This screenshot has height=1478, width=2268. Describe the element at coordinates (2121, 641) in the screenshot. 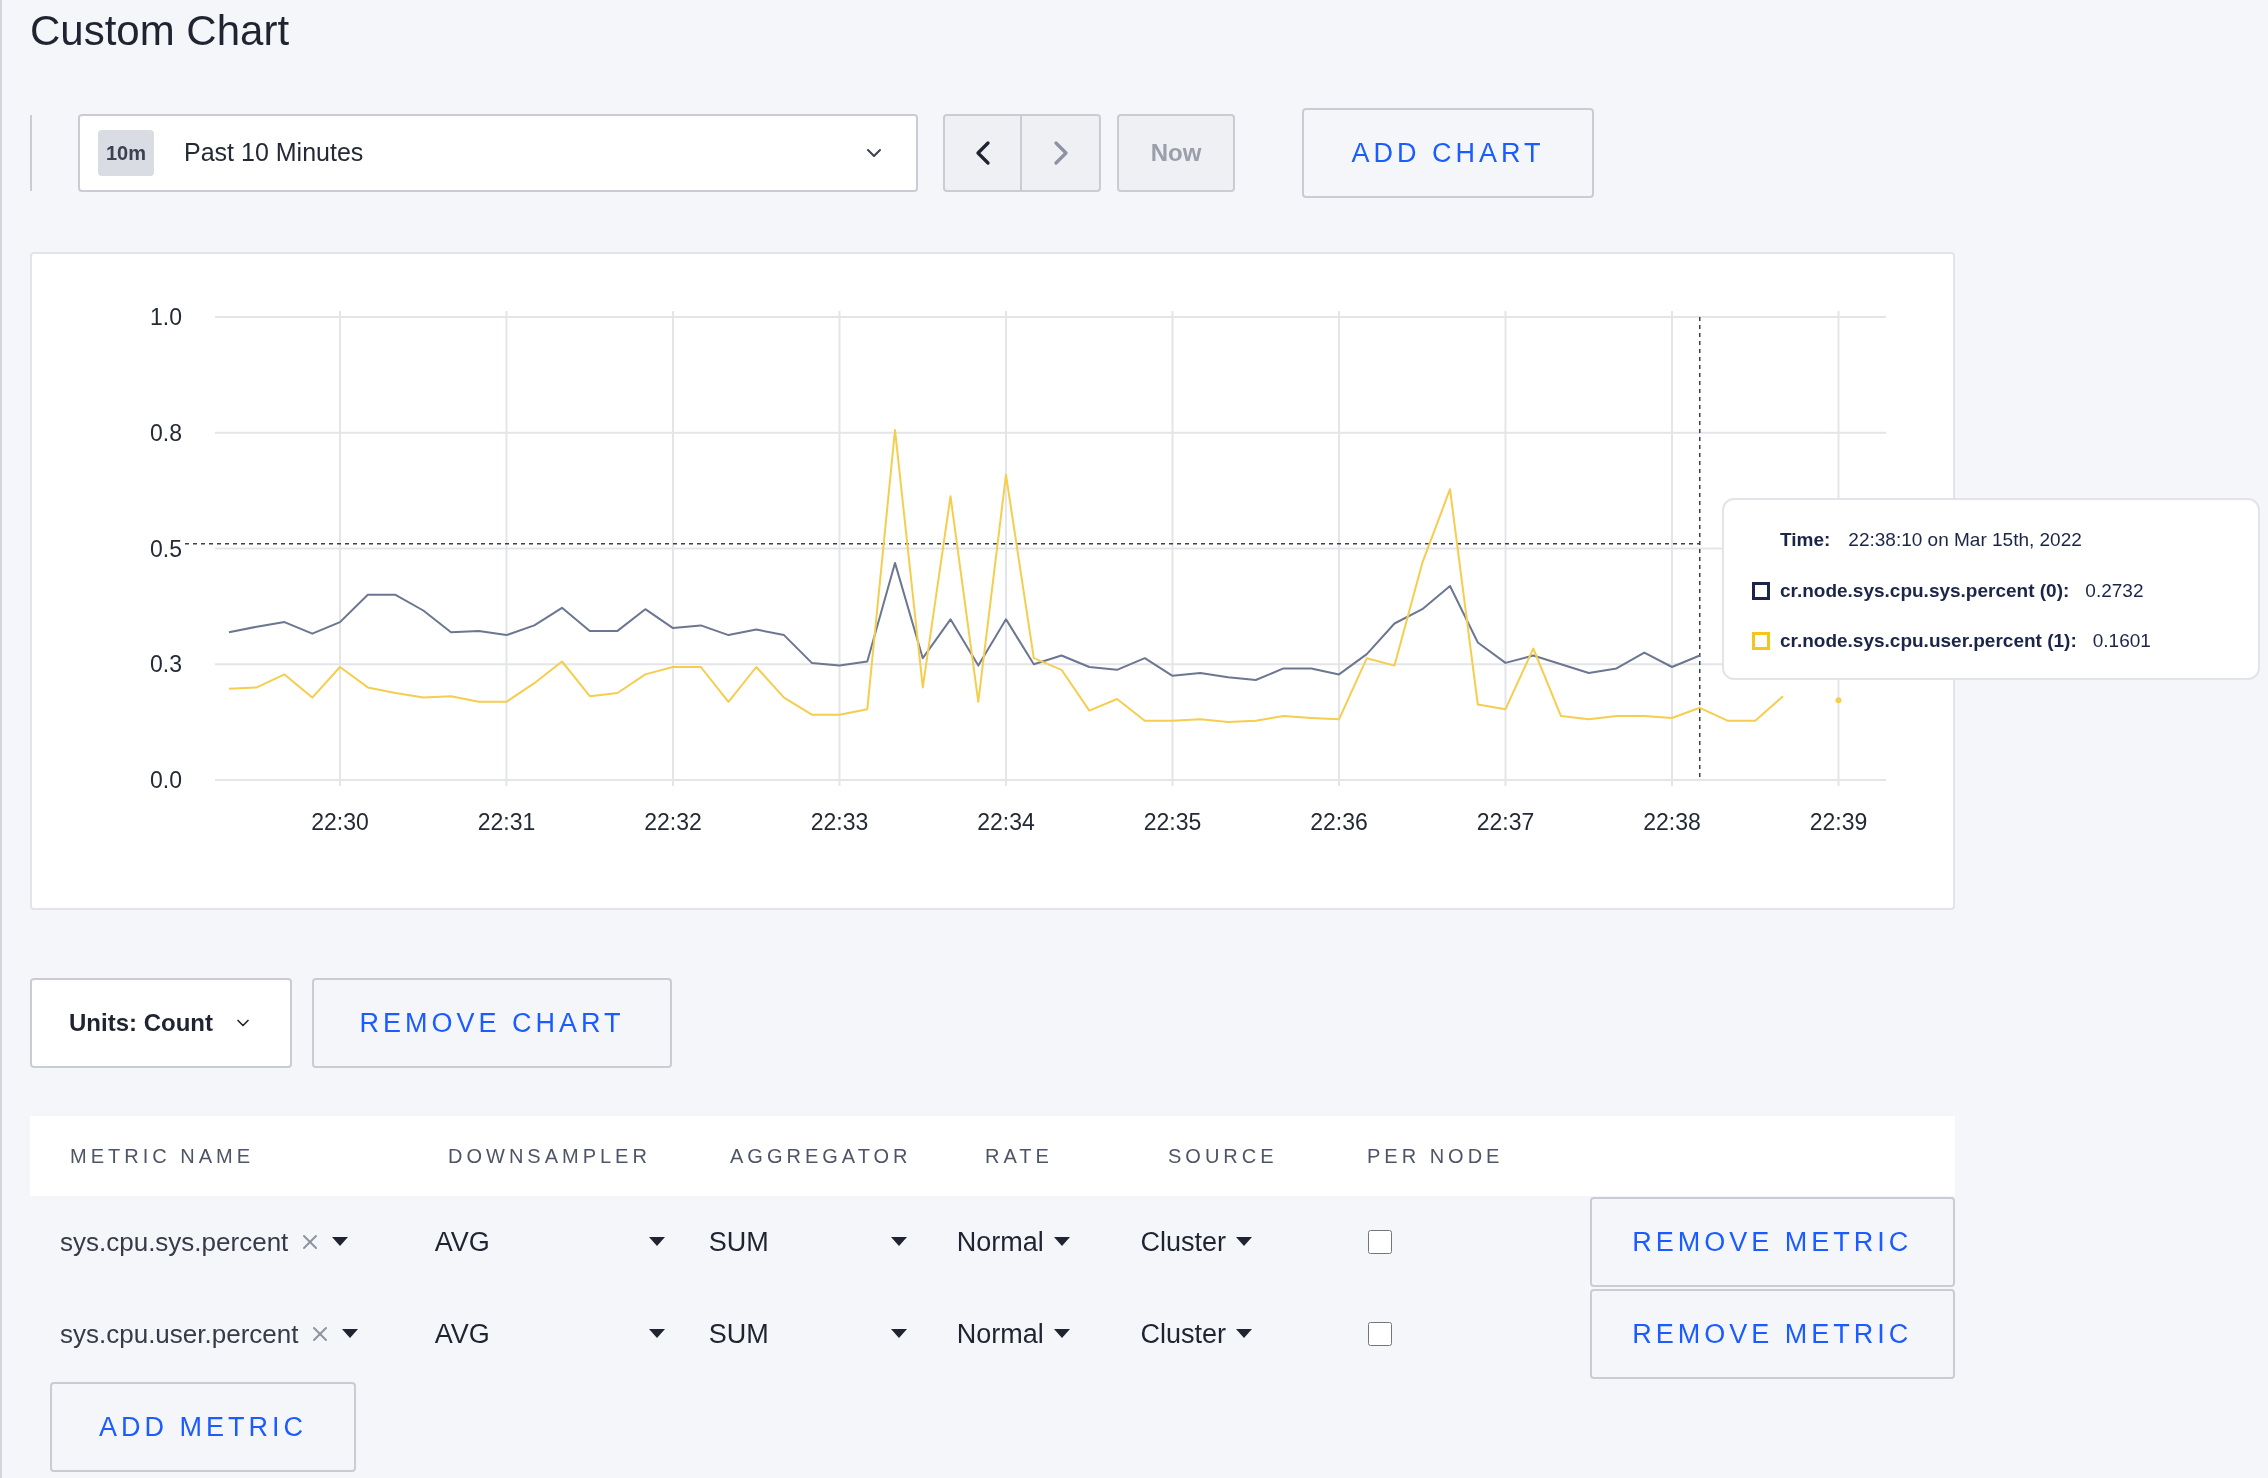

I see `tooltip-series-value: 0.1601` at that location.